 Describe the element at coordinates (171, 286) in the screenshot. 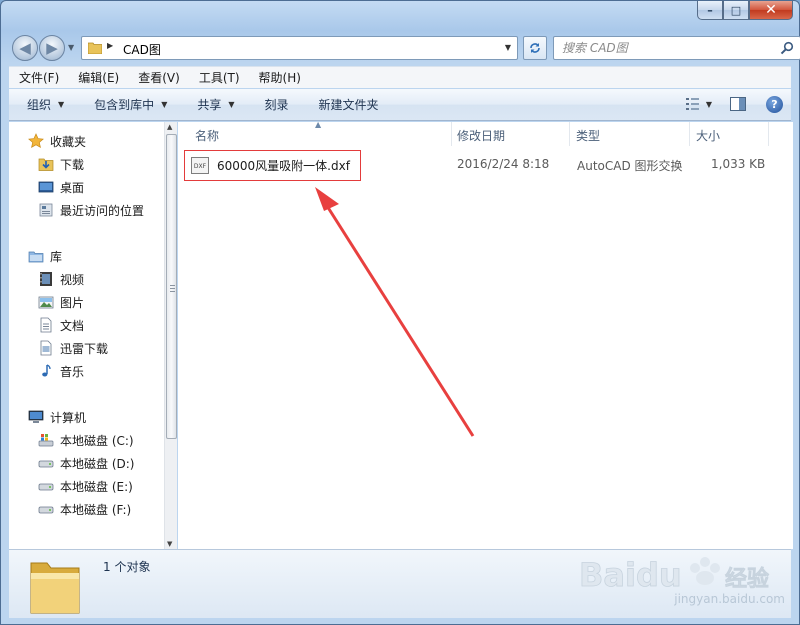

I see `scrollbar-thumb` at that location.